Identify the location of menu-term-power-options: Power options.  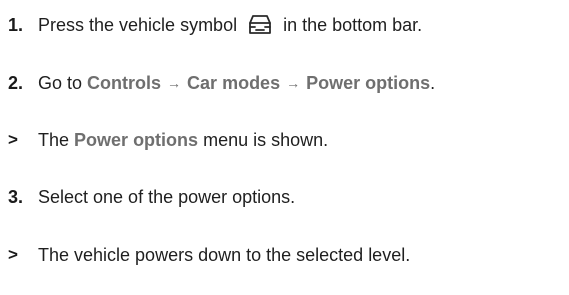
(136, 139).